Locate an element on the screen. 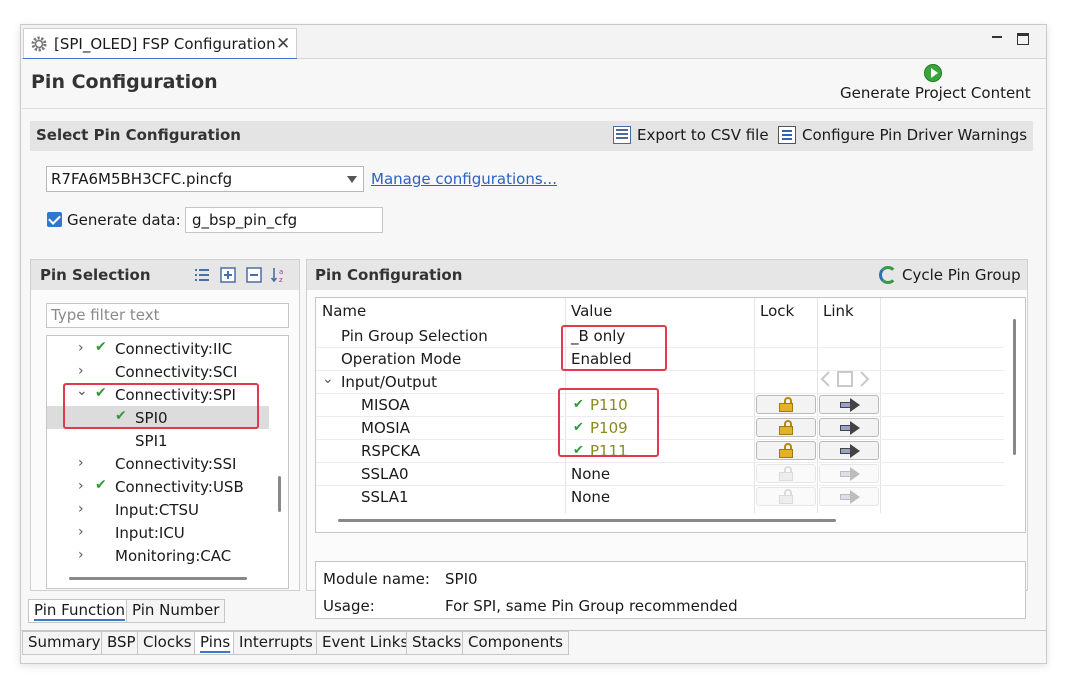 The width and height of the screenshot is (1069, 689). pin-selection-title: Pin Selection is located at coordinates (95, 275).